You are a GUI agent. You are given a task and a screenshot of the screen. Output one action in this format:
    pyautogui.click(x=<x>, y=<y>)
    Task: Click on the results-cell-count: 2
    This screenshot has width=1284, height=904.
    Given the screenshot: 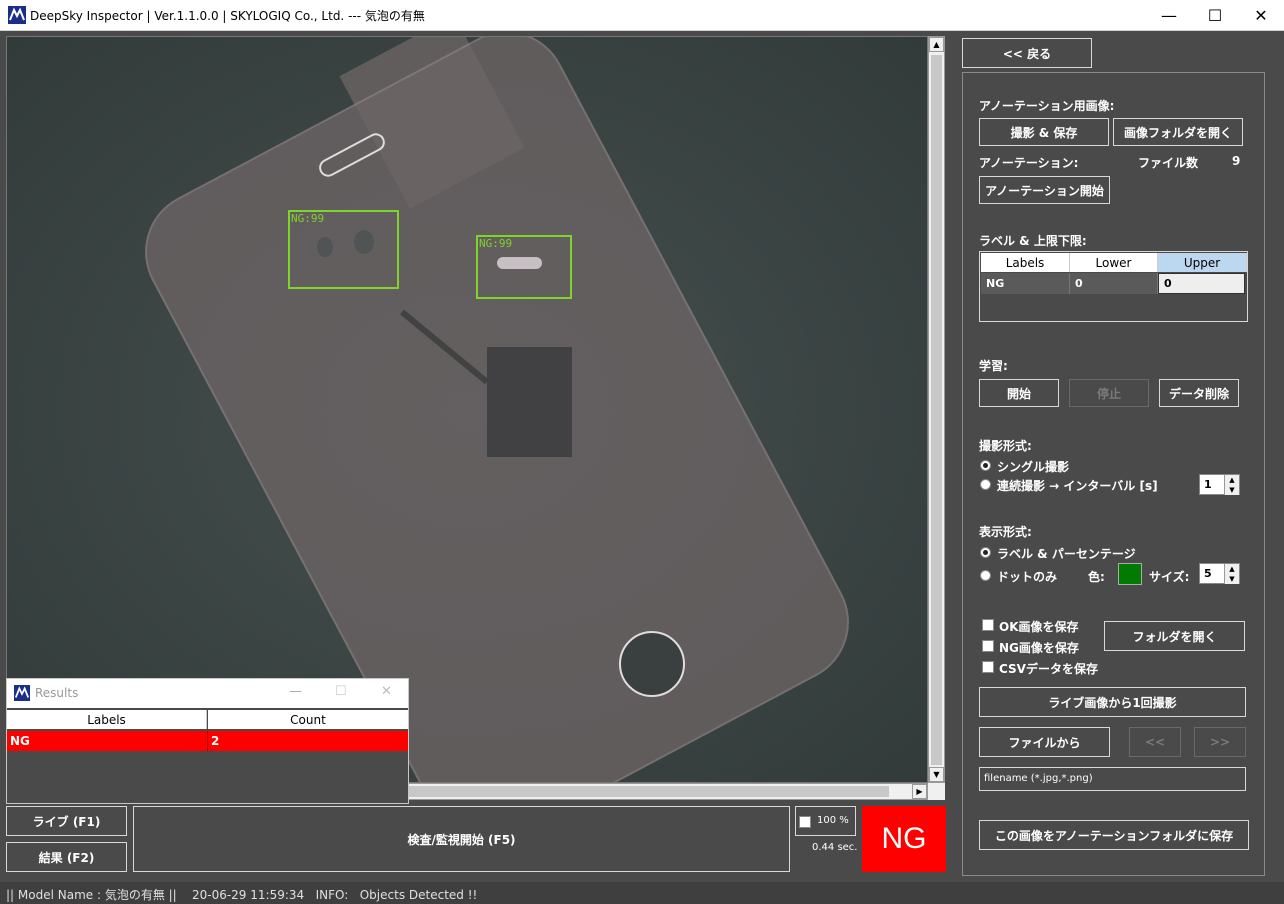 What is the action you would take?
    pyautogui.click(x=307, y=741)
    